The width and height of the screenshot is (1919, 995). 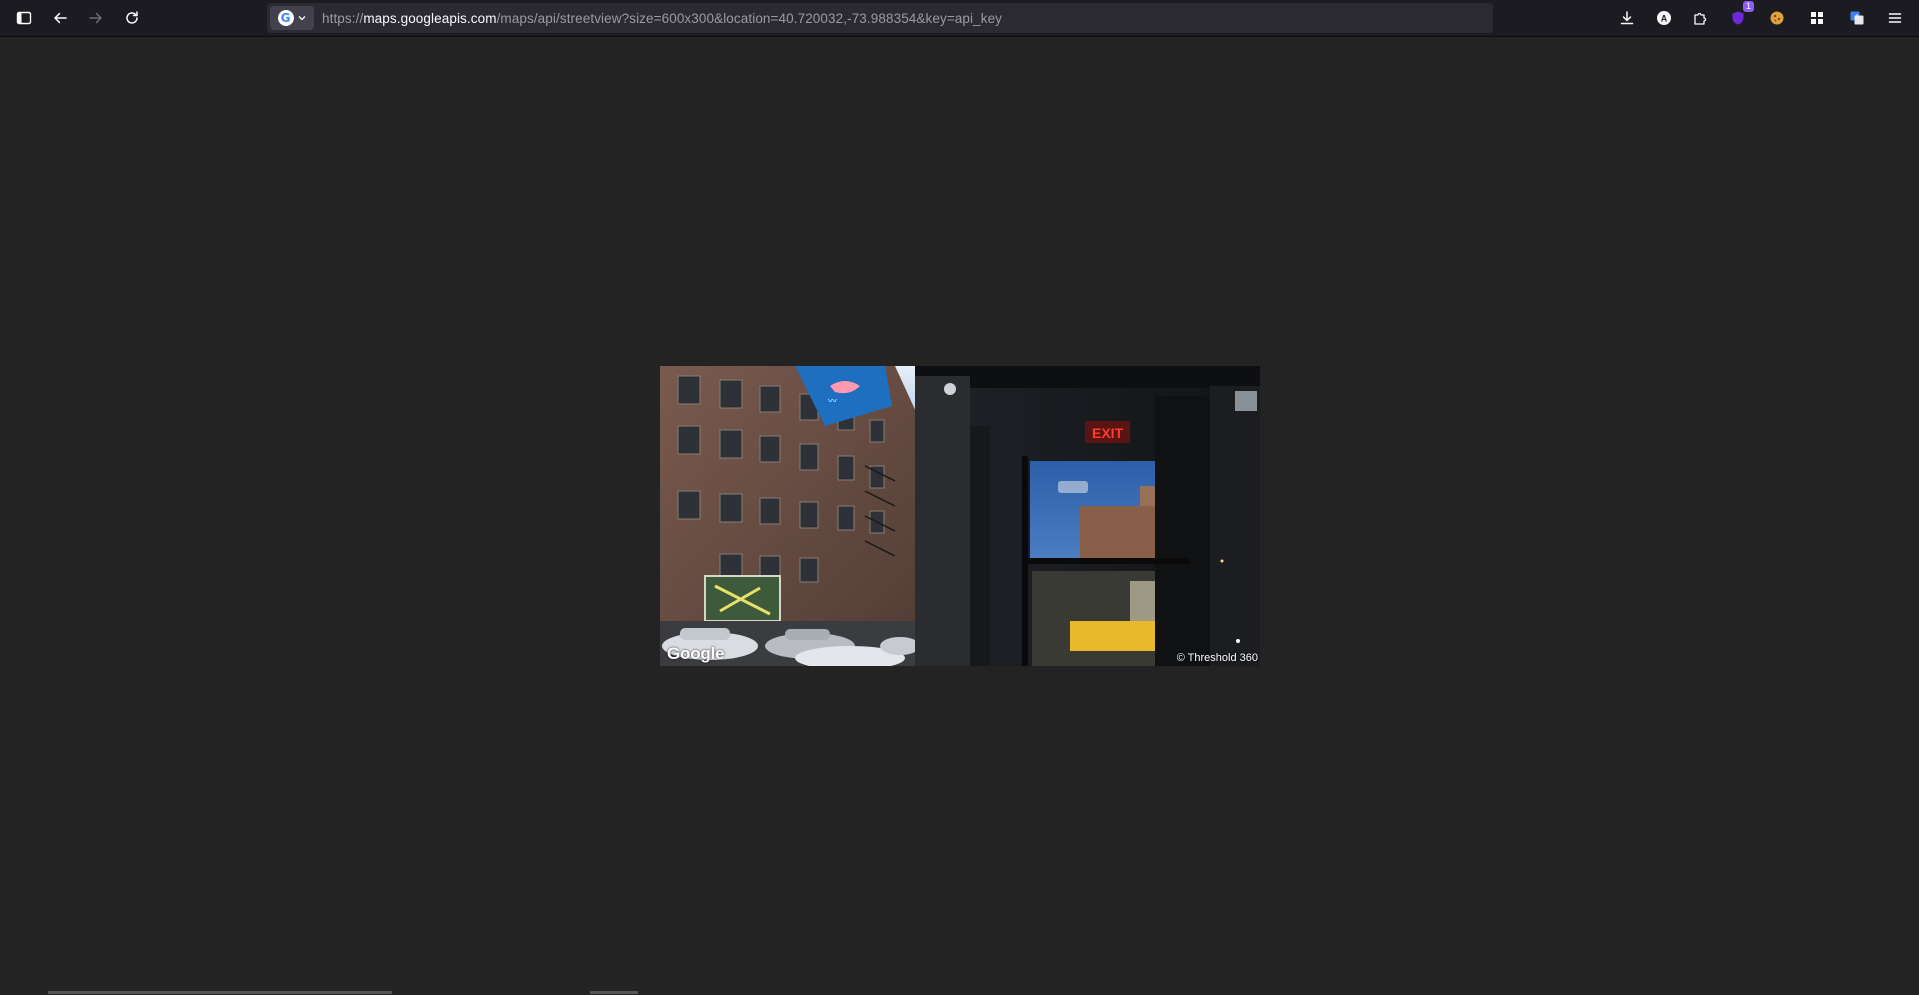 I want to click on translate-icon: A, so click(x=1857, y=18).